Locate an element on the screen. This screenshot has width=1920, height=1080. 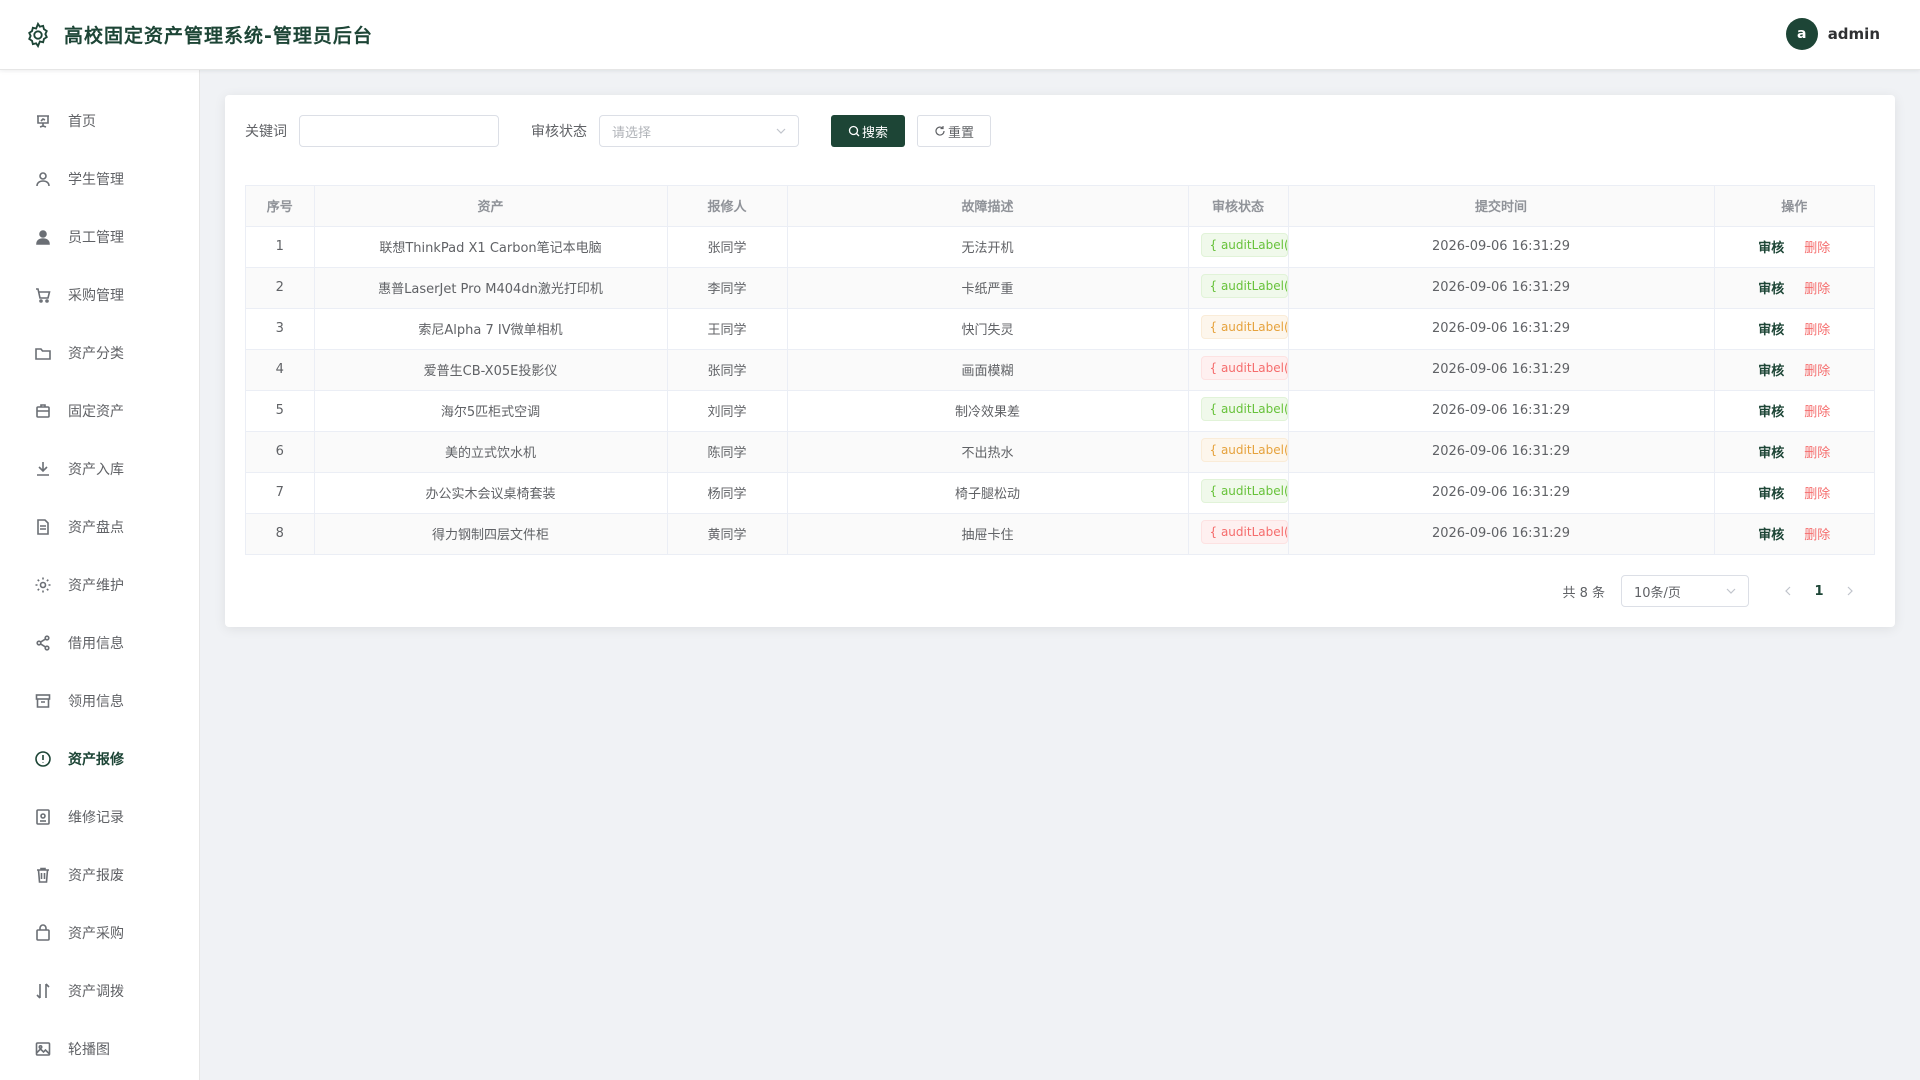
sidebar-item-15: 资产调拨 is located at coordinates (99, 991).